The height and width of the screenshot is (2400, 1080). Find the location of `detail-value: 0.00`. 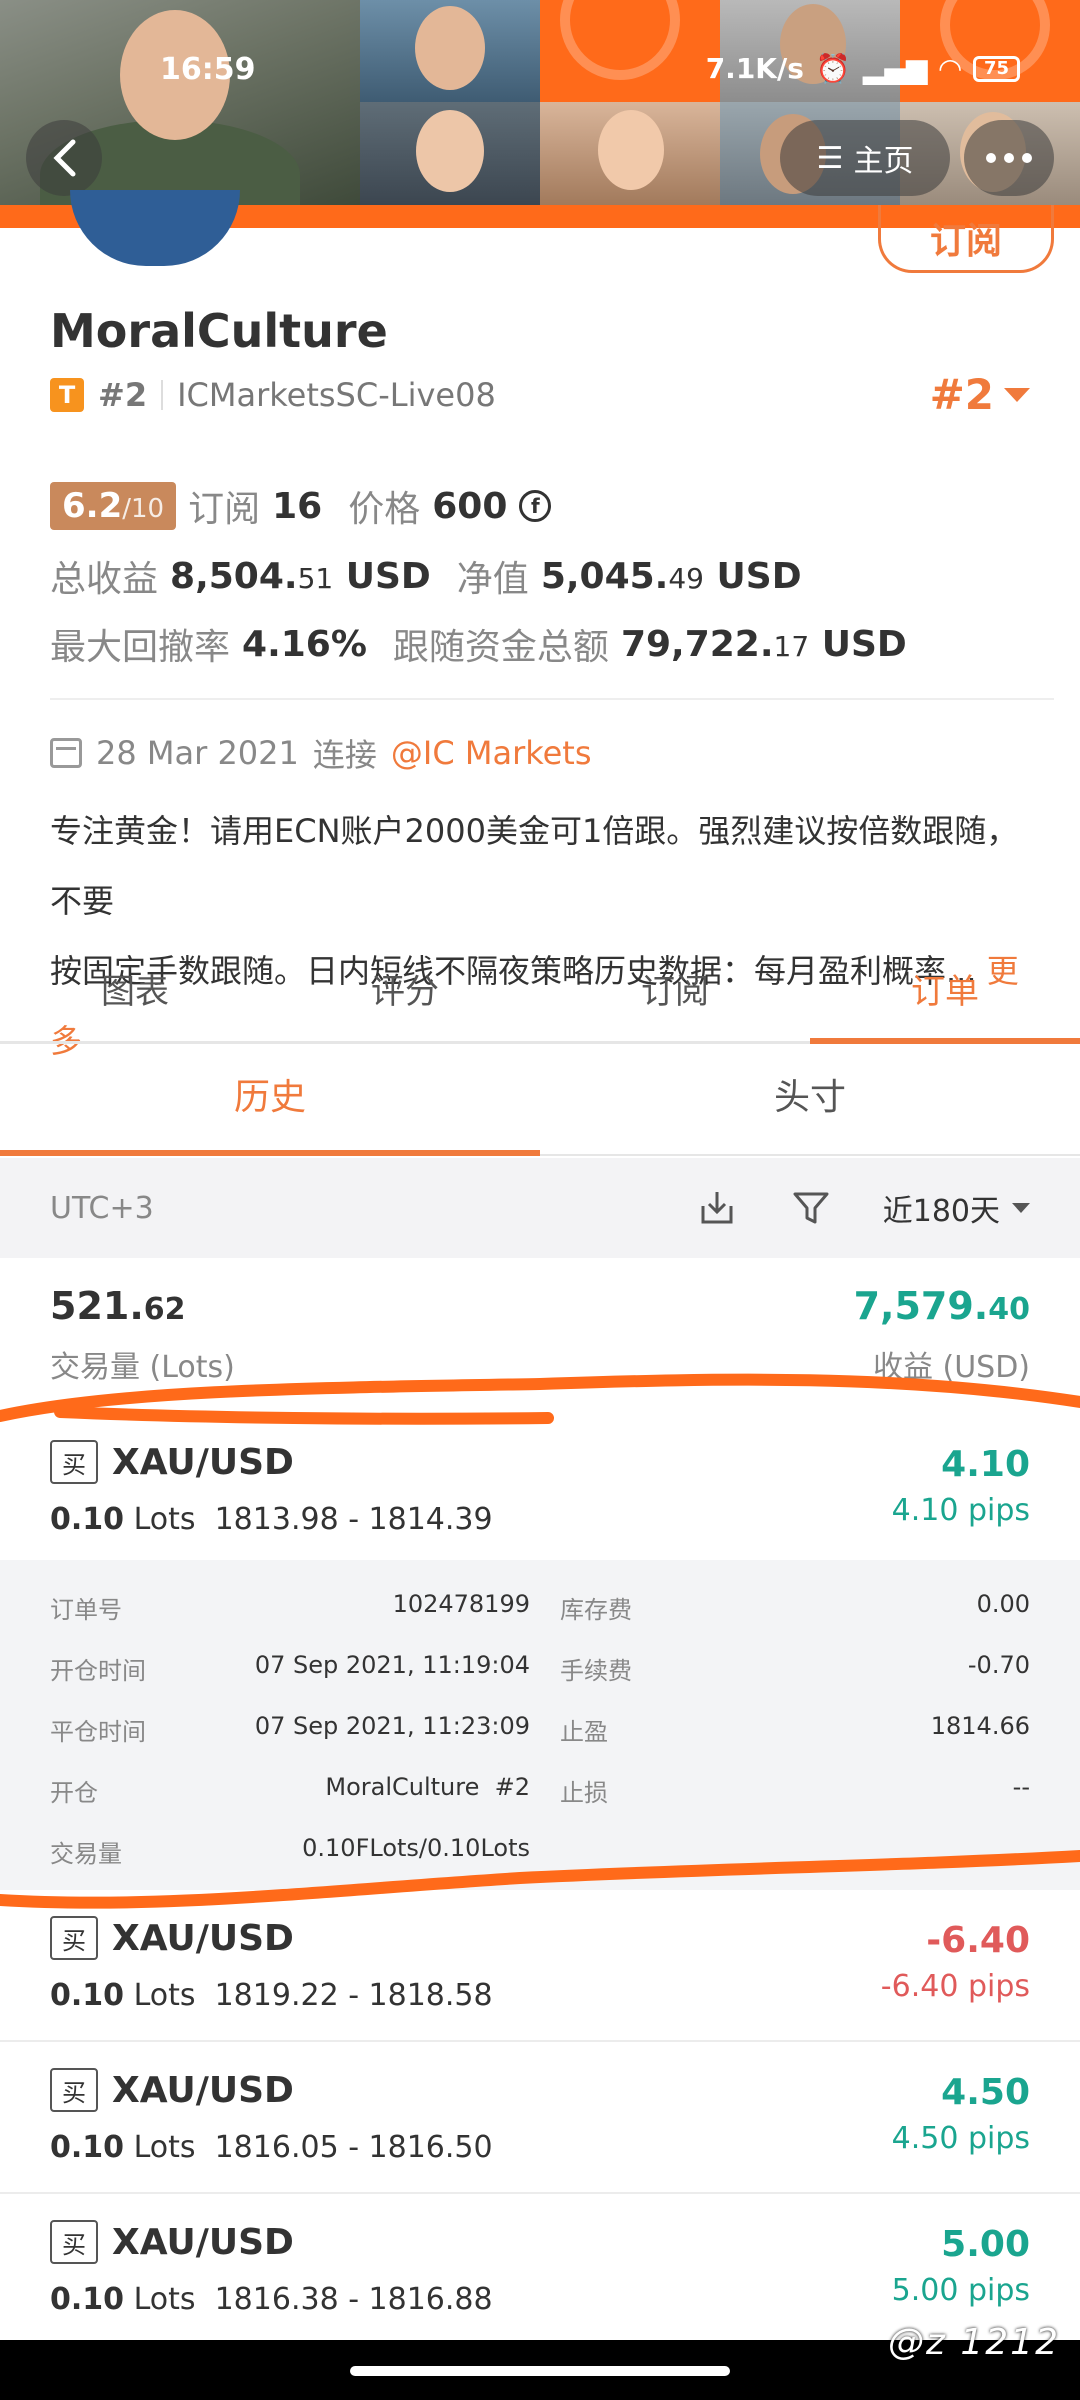

detail-value: 0.00 is located at coordinates (1003, 1604).